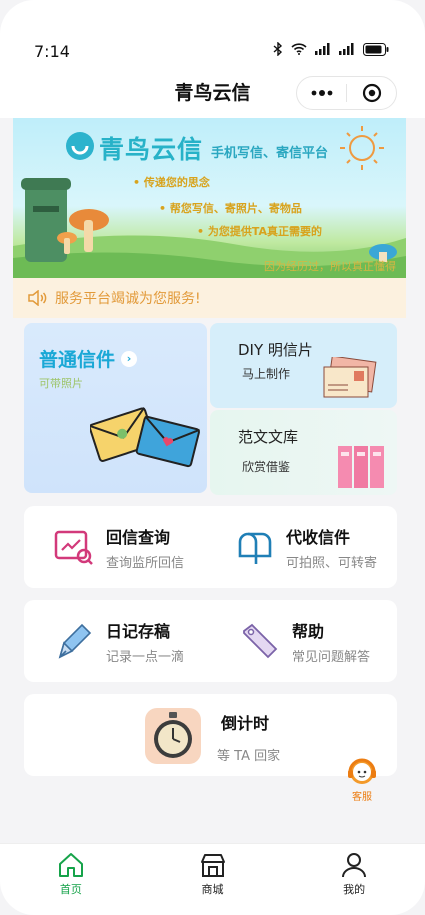  I want to click on tag-icon, so click(260, 641).